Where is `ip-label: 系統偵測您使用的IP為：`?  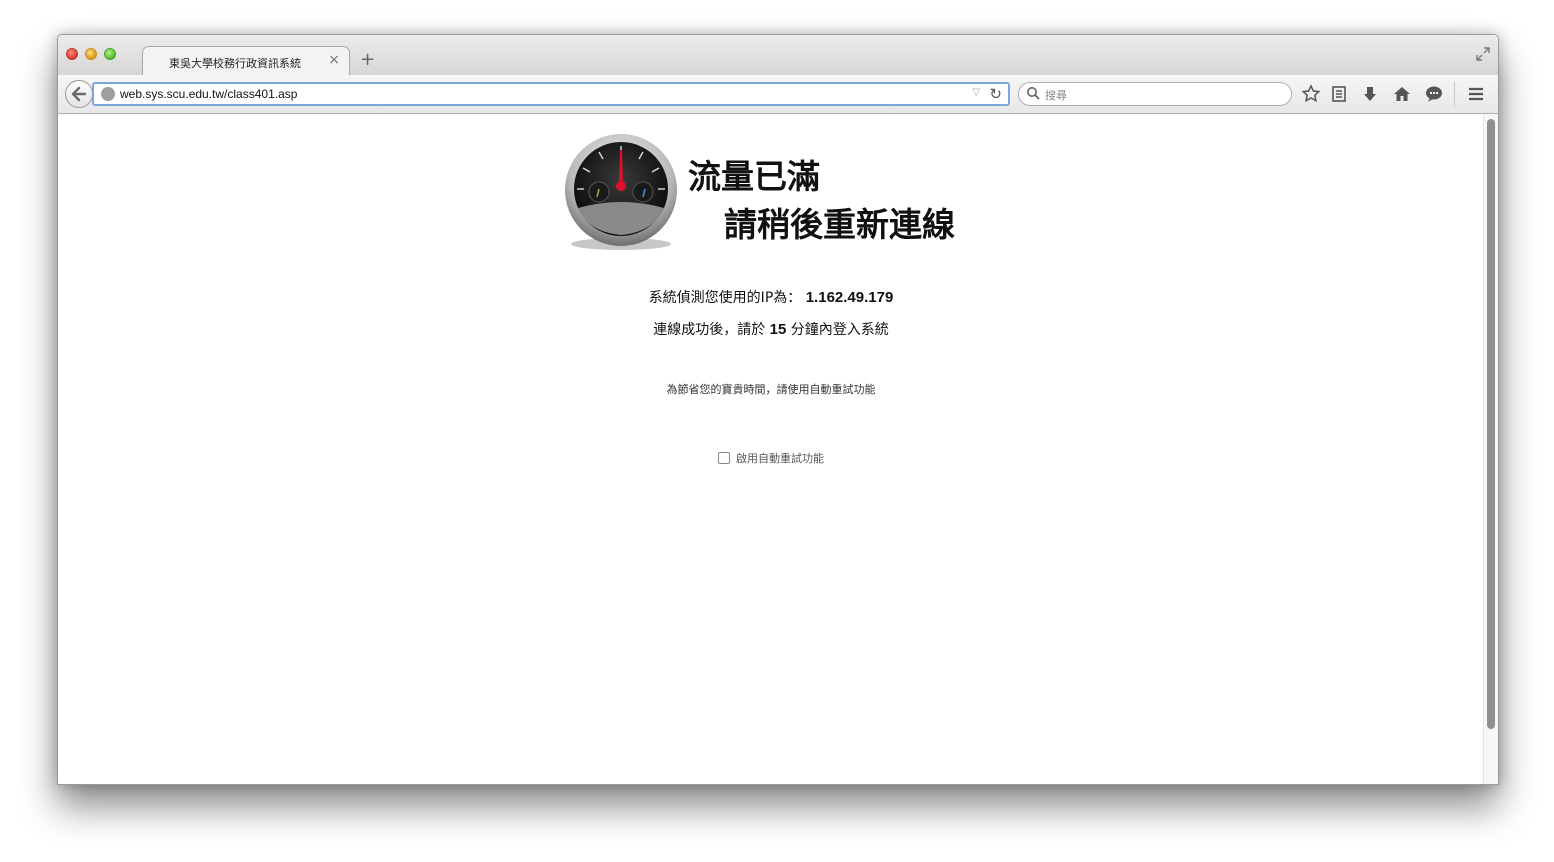
ip-label: 系統偵測您使用的IP為： is located at coordinates (725, 298).